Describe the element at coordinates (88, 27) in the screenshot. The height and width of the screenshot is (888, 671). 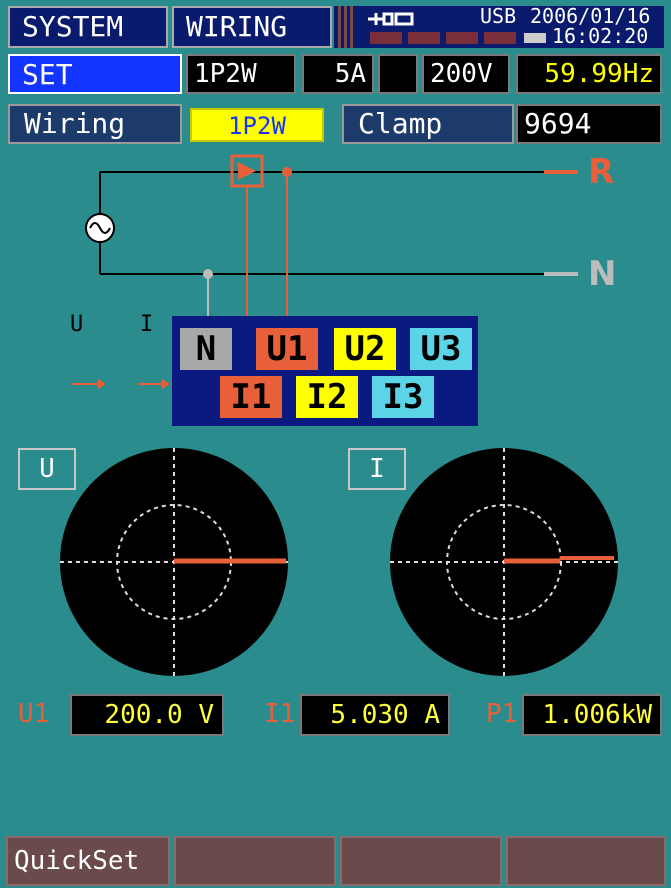
I see `tab-system: SYSTEM` at that location.